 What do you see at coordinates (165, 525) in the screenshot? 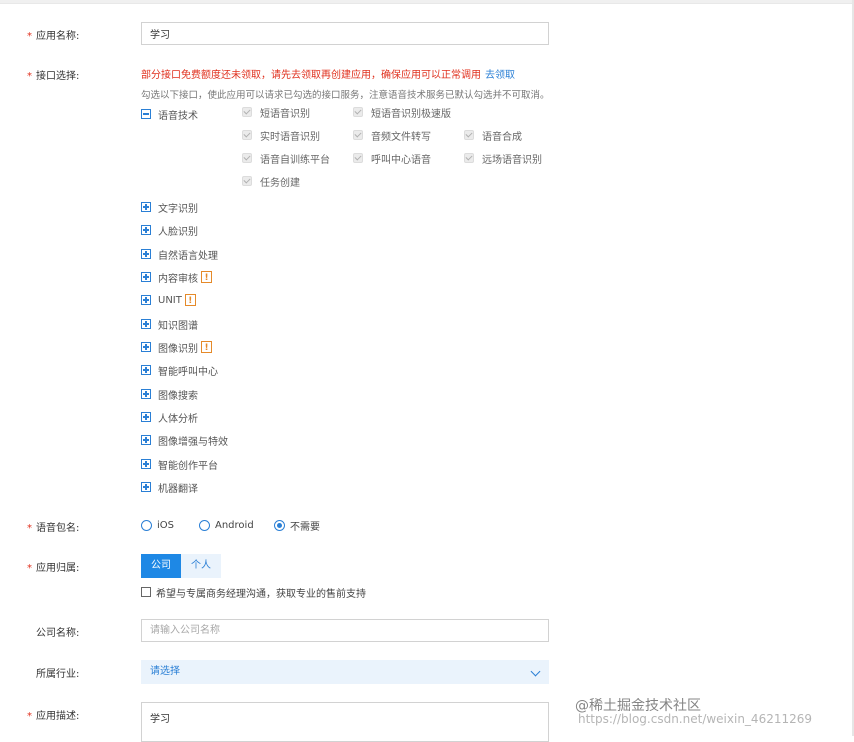
I see `radio-label: iOS` at bounding box center [165, 525].